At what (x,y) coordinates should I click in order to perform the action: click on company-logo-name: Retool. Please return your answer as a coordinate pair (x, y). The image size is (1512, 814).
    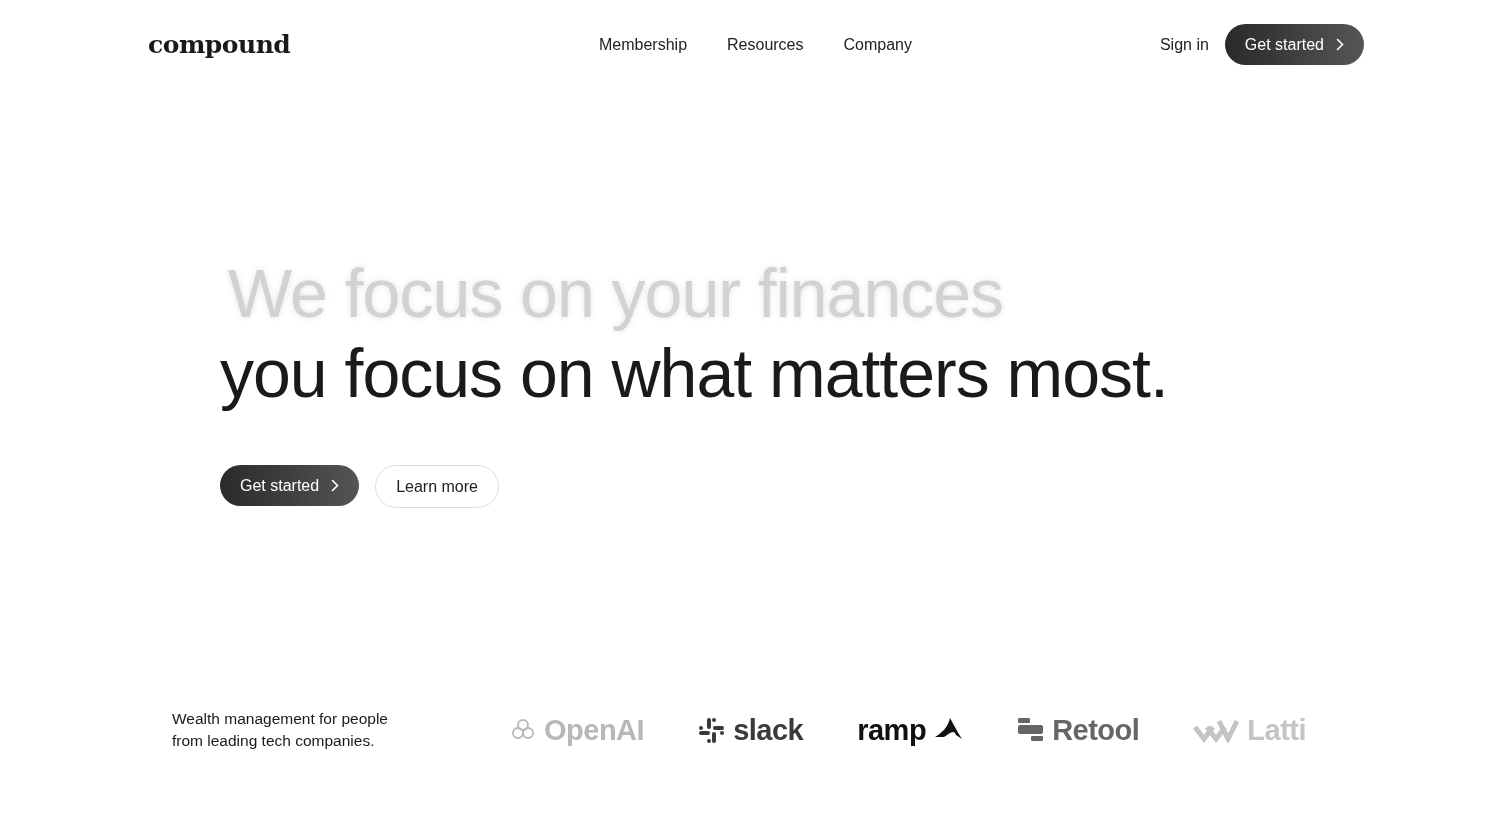
    Looking at the image, I should click on (1096, 730).